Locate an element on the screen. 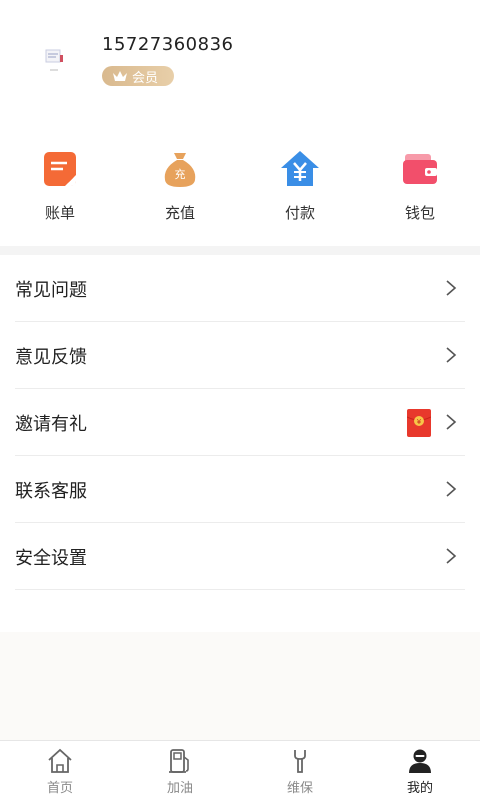  tab-label: 加油 is located at coordinates (179, 788).